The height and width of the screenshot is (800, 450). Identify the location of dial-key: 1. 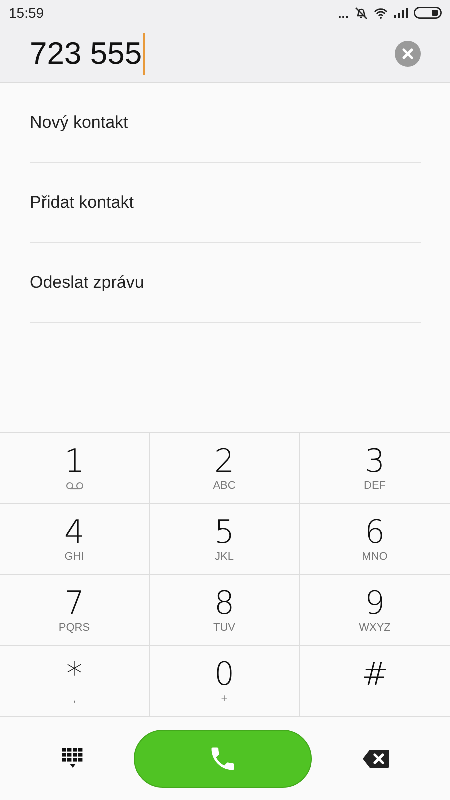
(75, 468).